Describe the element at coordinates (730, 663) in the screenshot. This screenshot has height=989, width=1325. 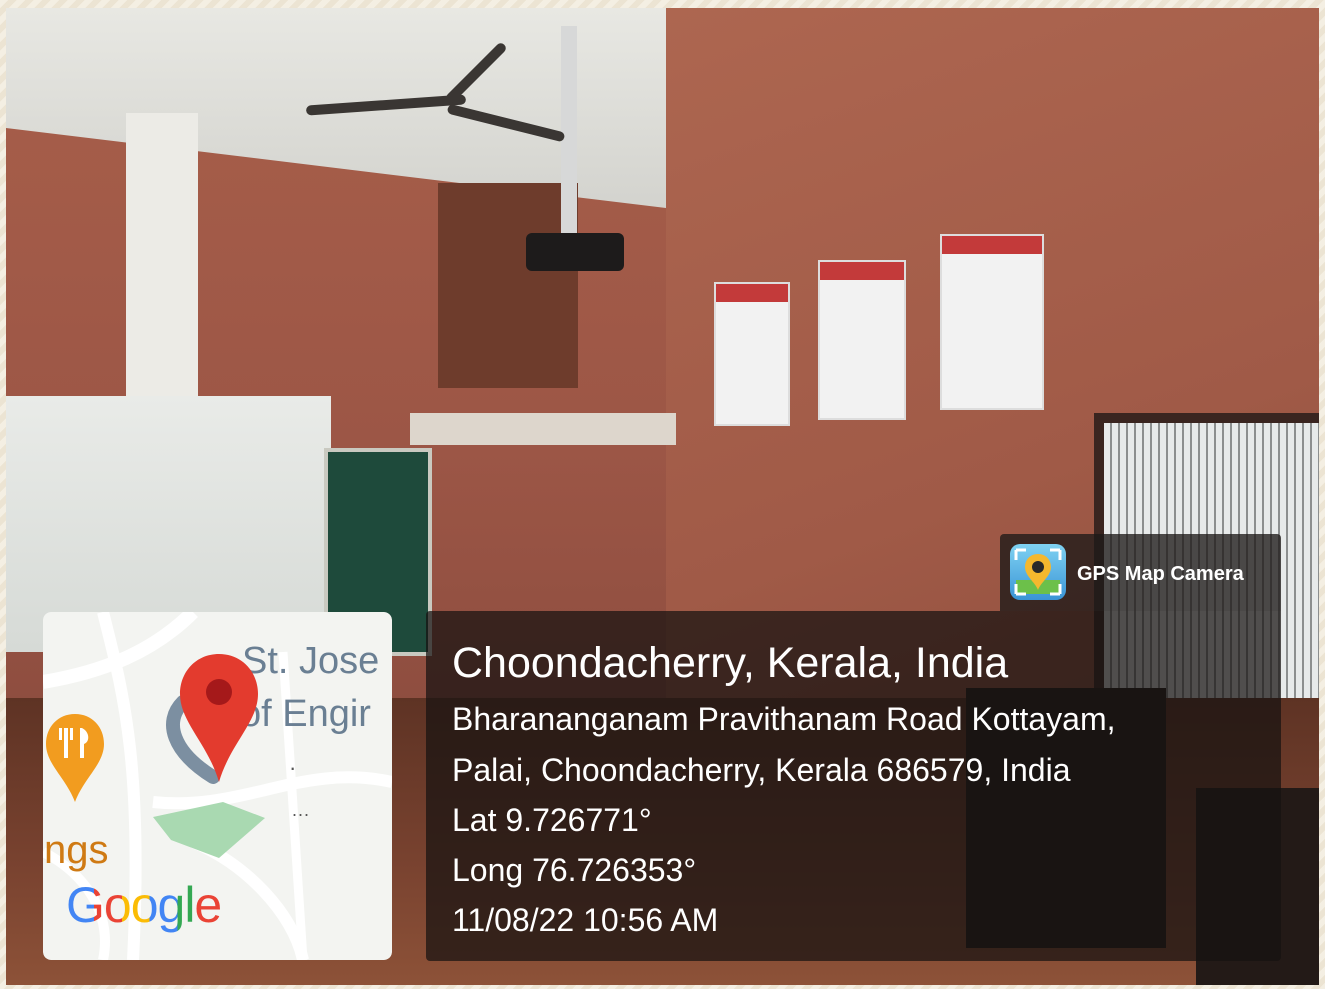
I see `place-name: Choondacherry, Kerala, India` at that location.